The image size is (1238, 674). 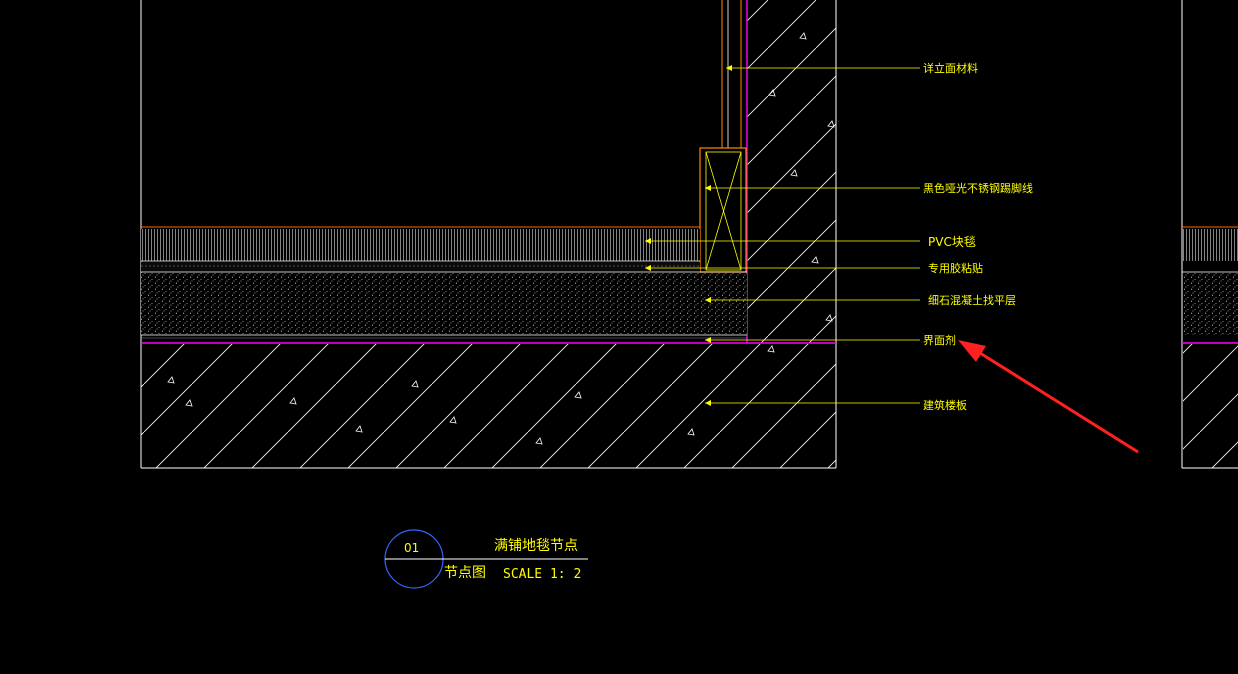 What do you see at coordinates (945, 405) in the screenshot?
I see `label-slab: 建筑楼板` at bounding box center [945, 405].